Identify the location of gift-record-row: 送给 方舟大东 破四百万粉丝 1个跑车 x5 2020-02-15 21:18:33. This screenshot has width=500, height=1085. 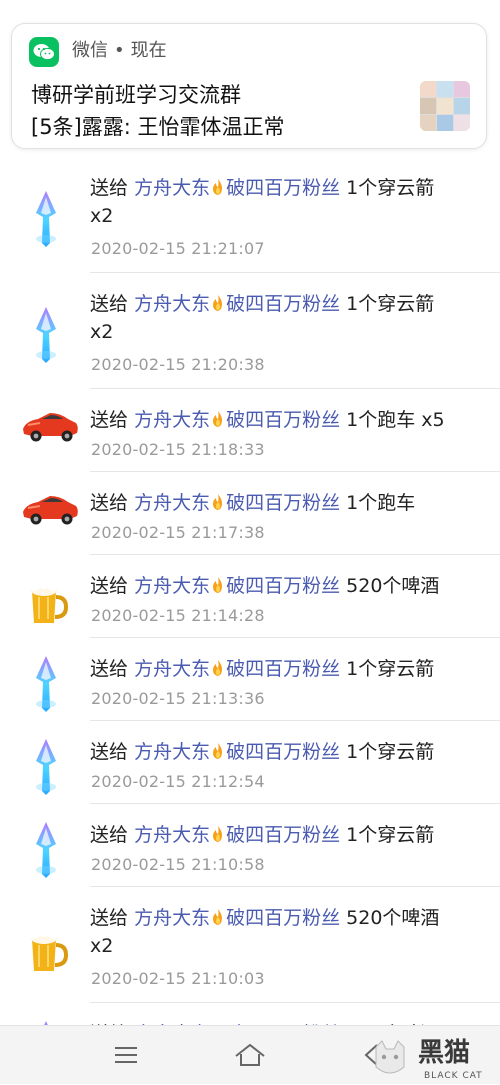
(250, 430).